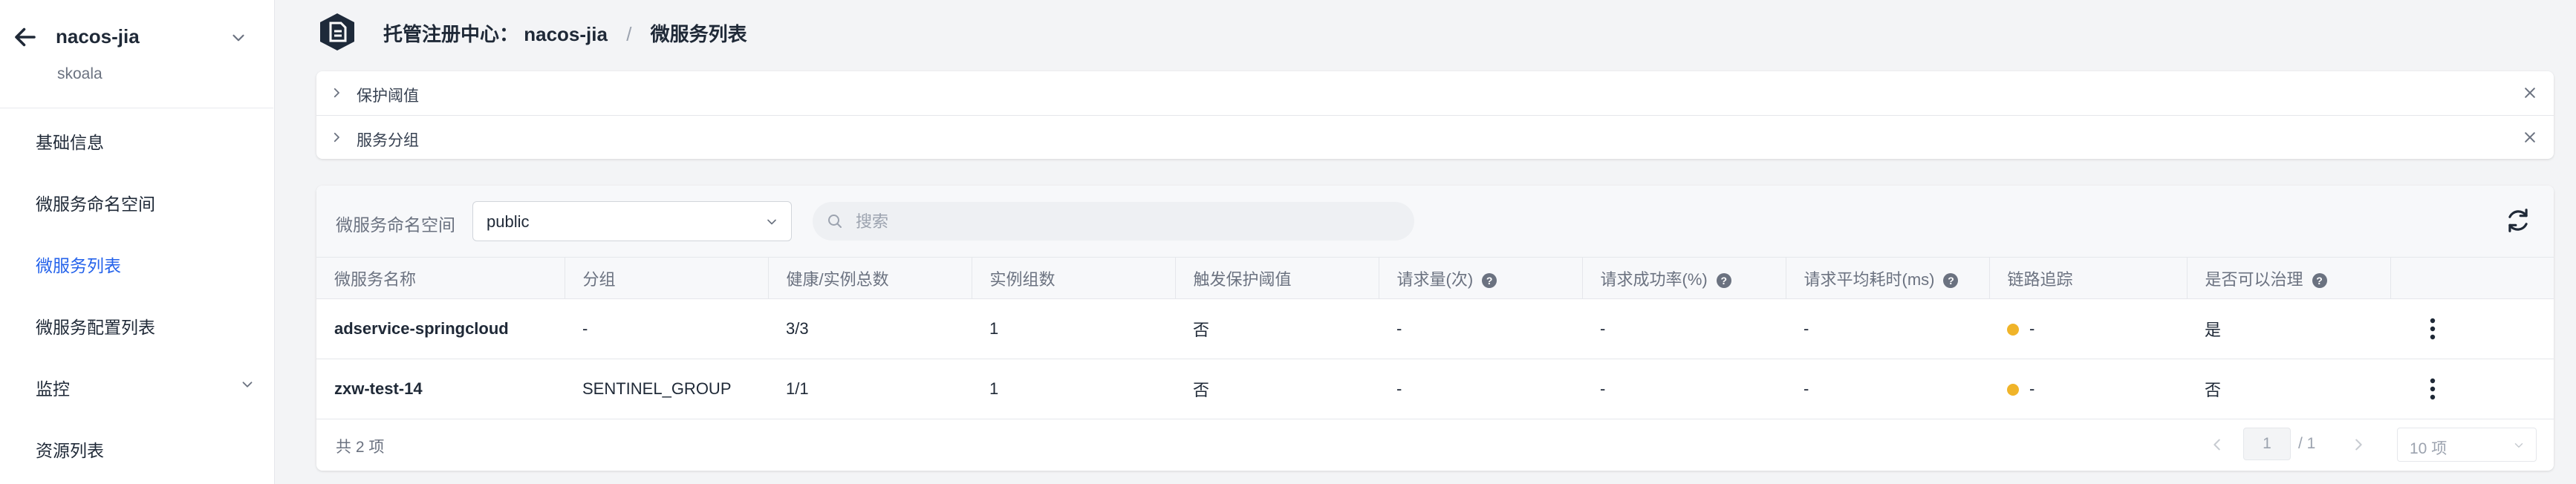 Image resolution: width=2576 pixels, height=484 pixels. I want to click on column-header: 微服务名称, so click(440, 278).